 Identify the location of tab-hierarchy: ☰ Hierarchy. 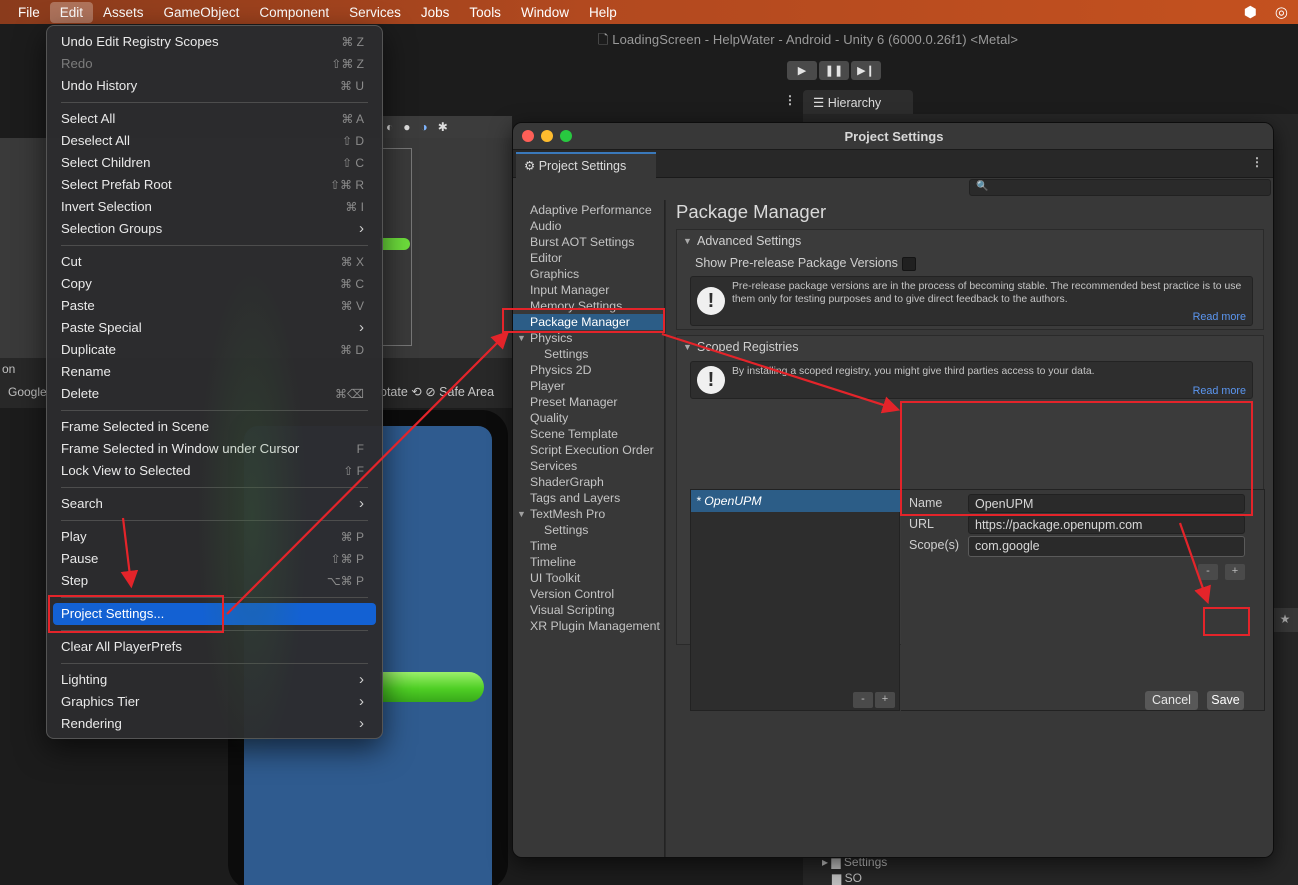
(858, 102).